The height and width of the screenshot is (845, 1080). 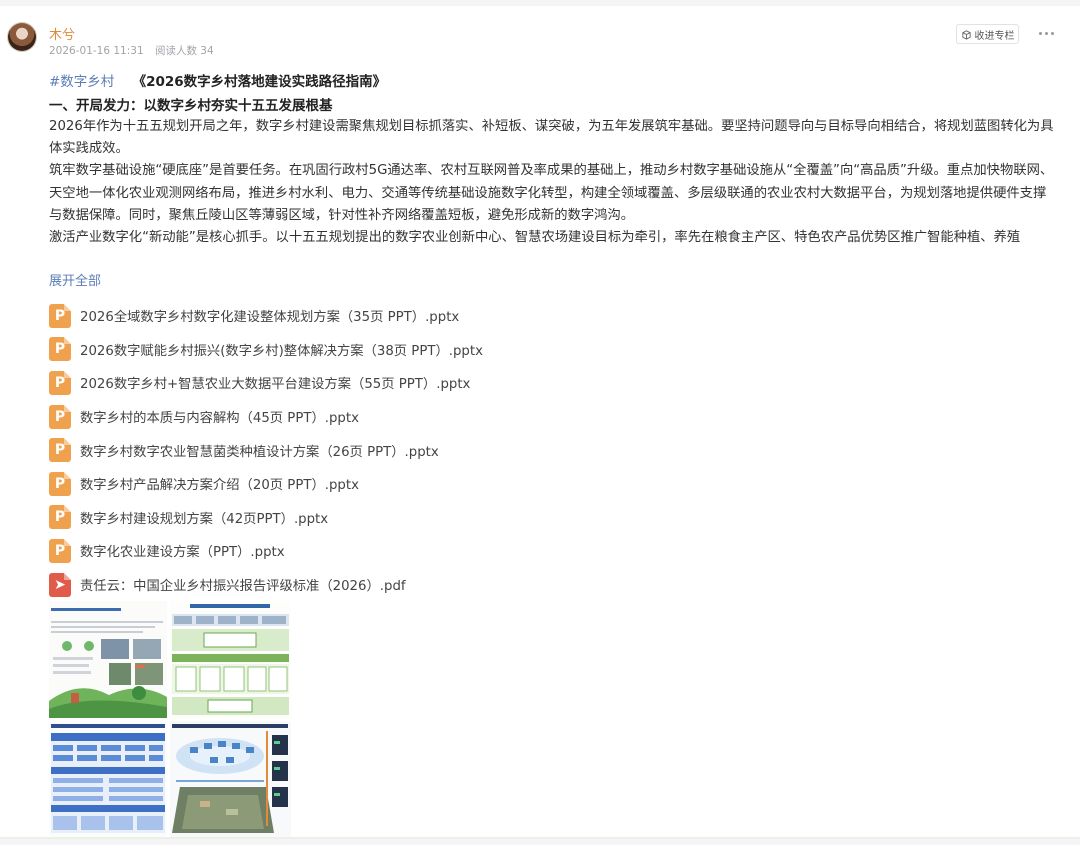 What do you see at coordinates (170, 719) in the screenshot?
I see `image-grid` at bounding box center [170, 719].